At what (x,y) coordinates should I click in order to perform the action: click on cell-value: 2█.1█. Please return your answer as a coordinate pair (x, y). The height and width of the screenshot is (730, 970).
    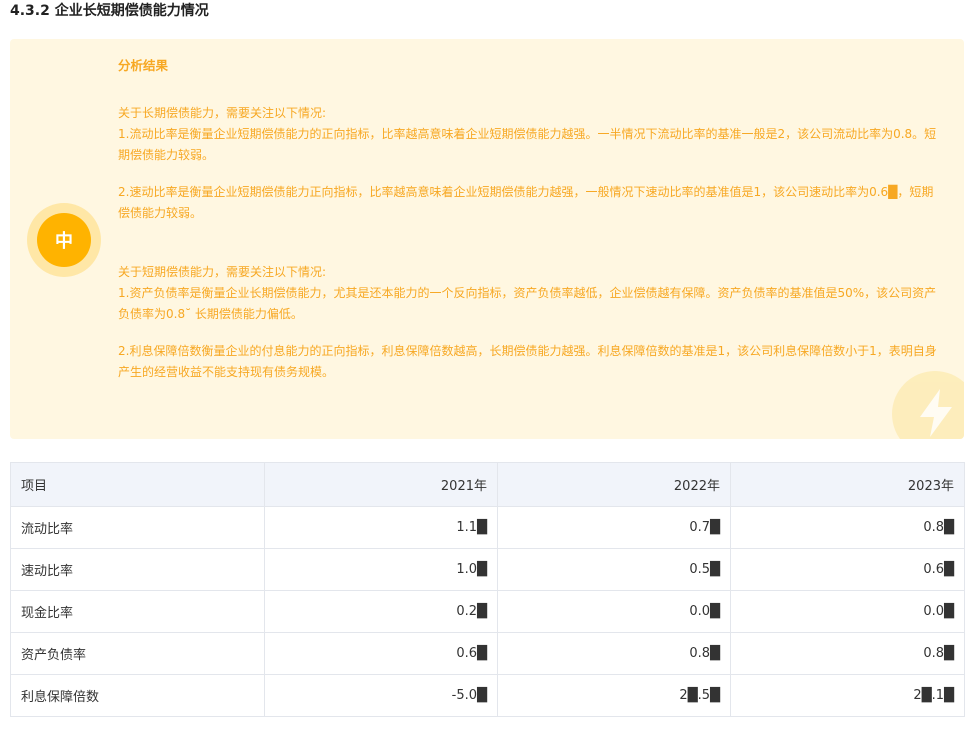
    Looking at the image, I should click on (847, 695).